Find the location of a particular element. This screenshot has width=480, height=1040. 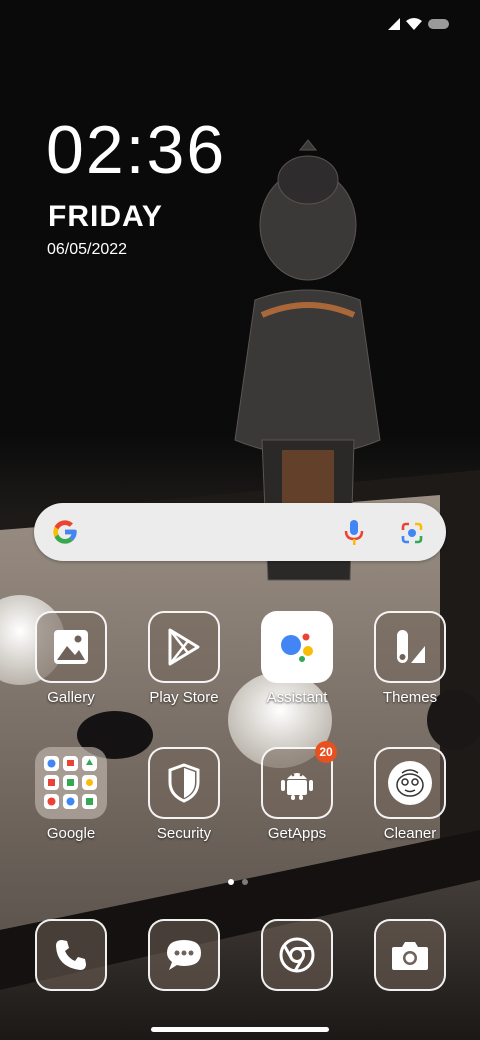

android-icon: 20 is located at coordinates (299, 780).